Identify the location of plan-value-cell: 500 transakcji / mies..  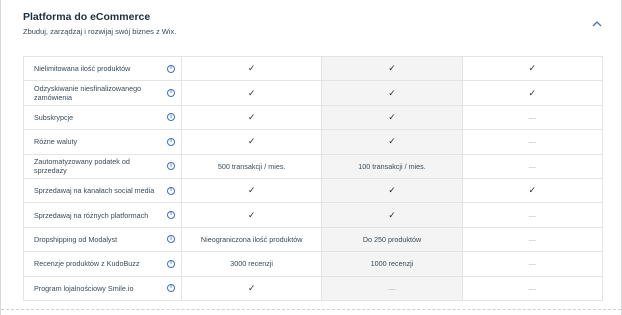
(251, 166).